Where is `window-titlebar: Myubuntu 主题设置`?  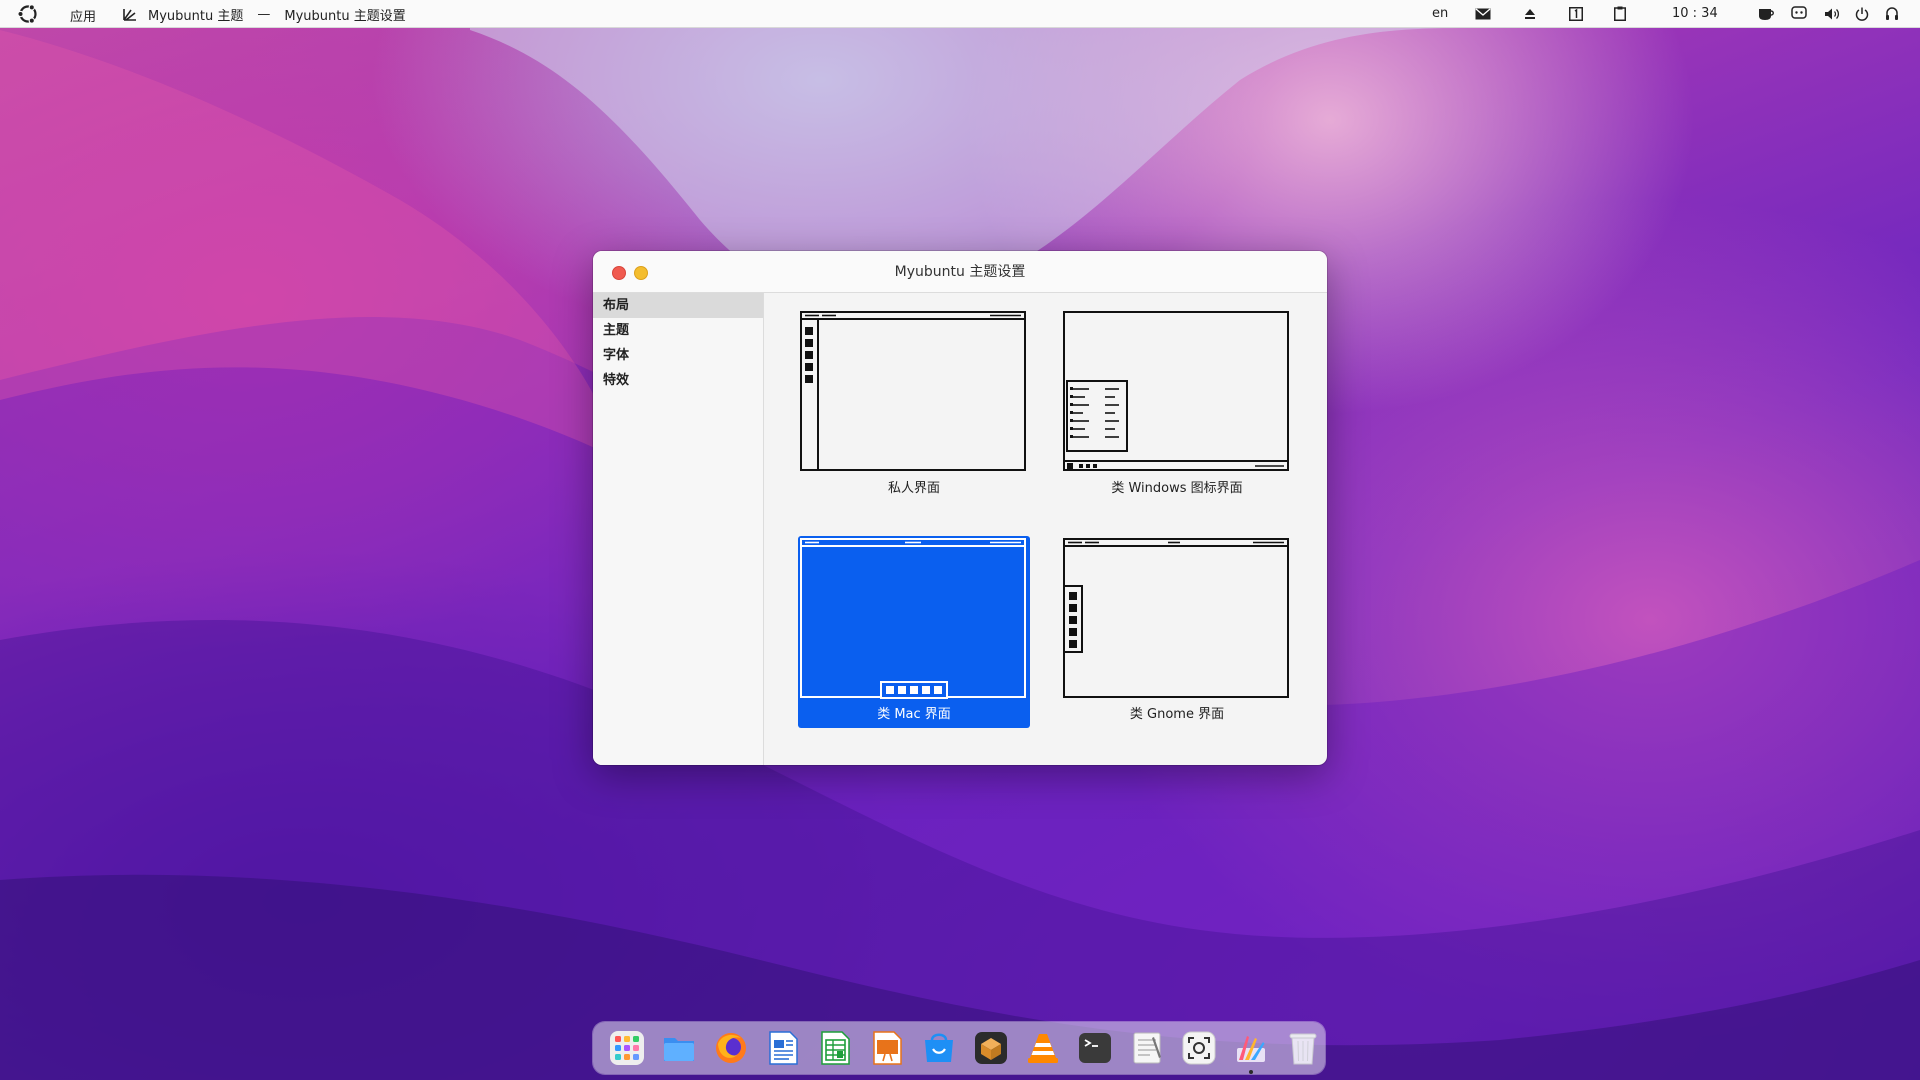
window-titlebar: Myubuntu 主题设置 is located at coordinates (960, 272).